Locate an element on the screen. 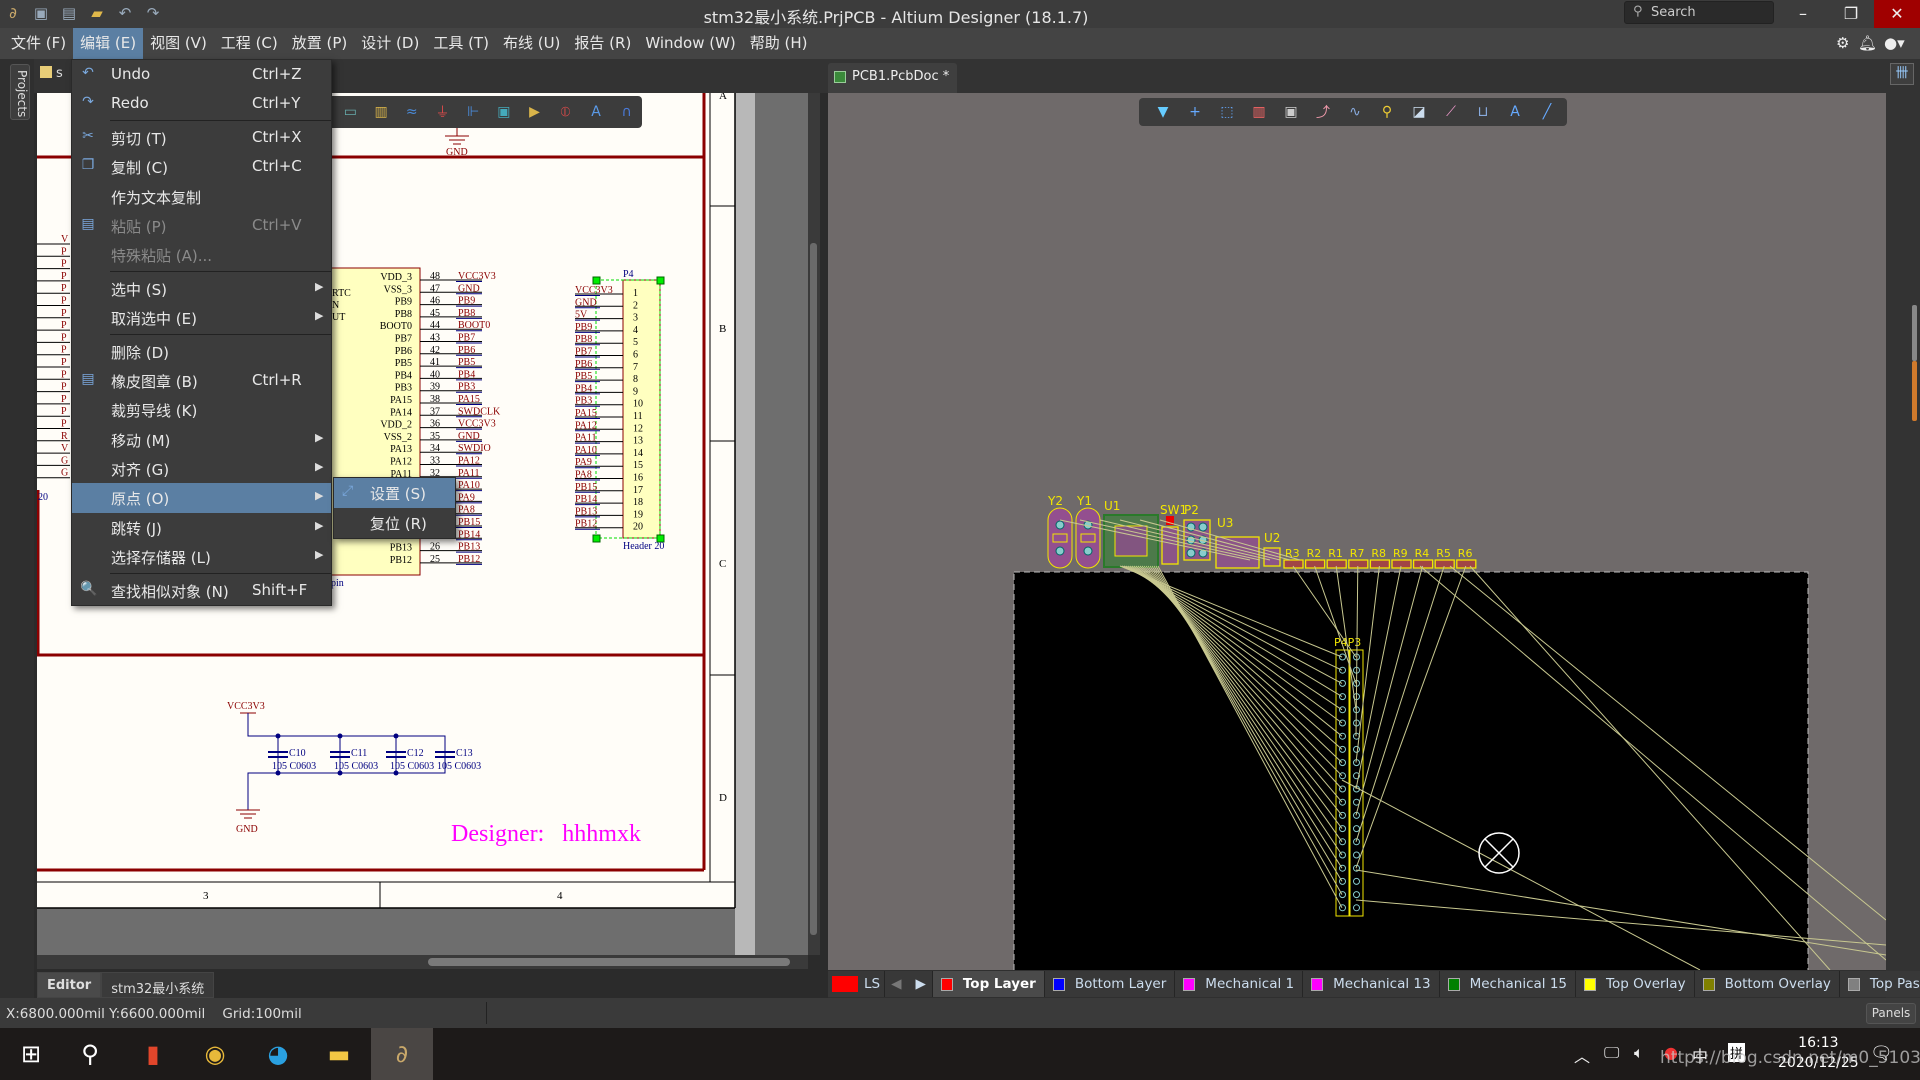 The width and height of the screenshot is (1920, 1080). menu-10: 帮助 (H) is located at coordinates (779, 43).